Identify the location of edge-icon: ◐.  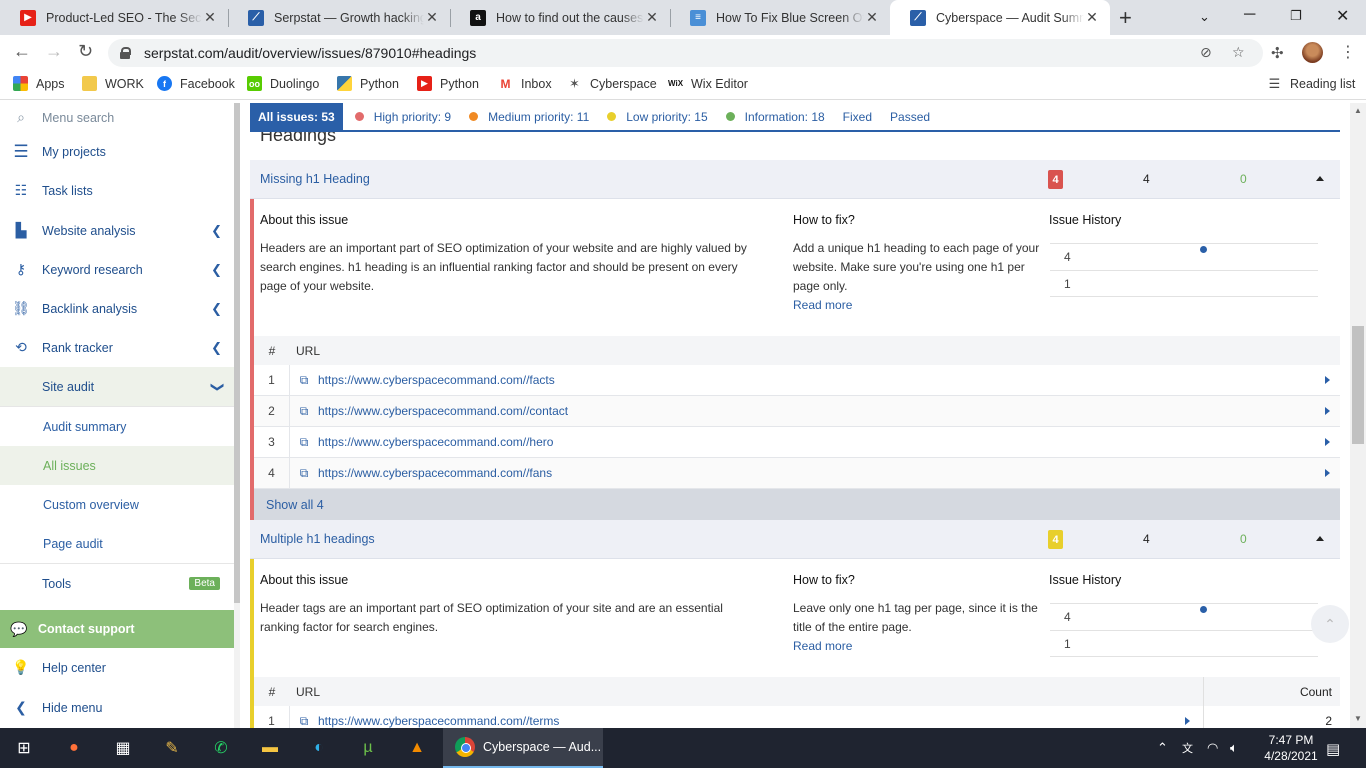
(319, 748).